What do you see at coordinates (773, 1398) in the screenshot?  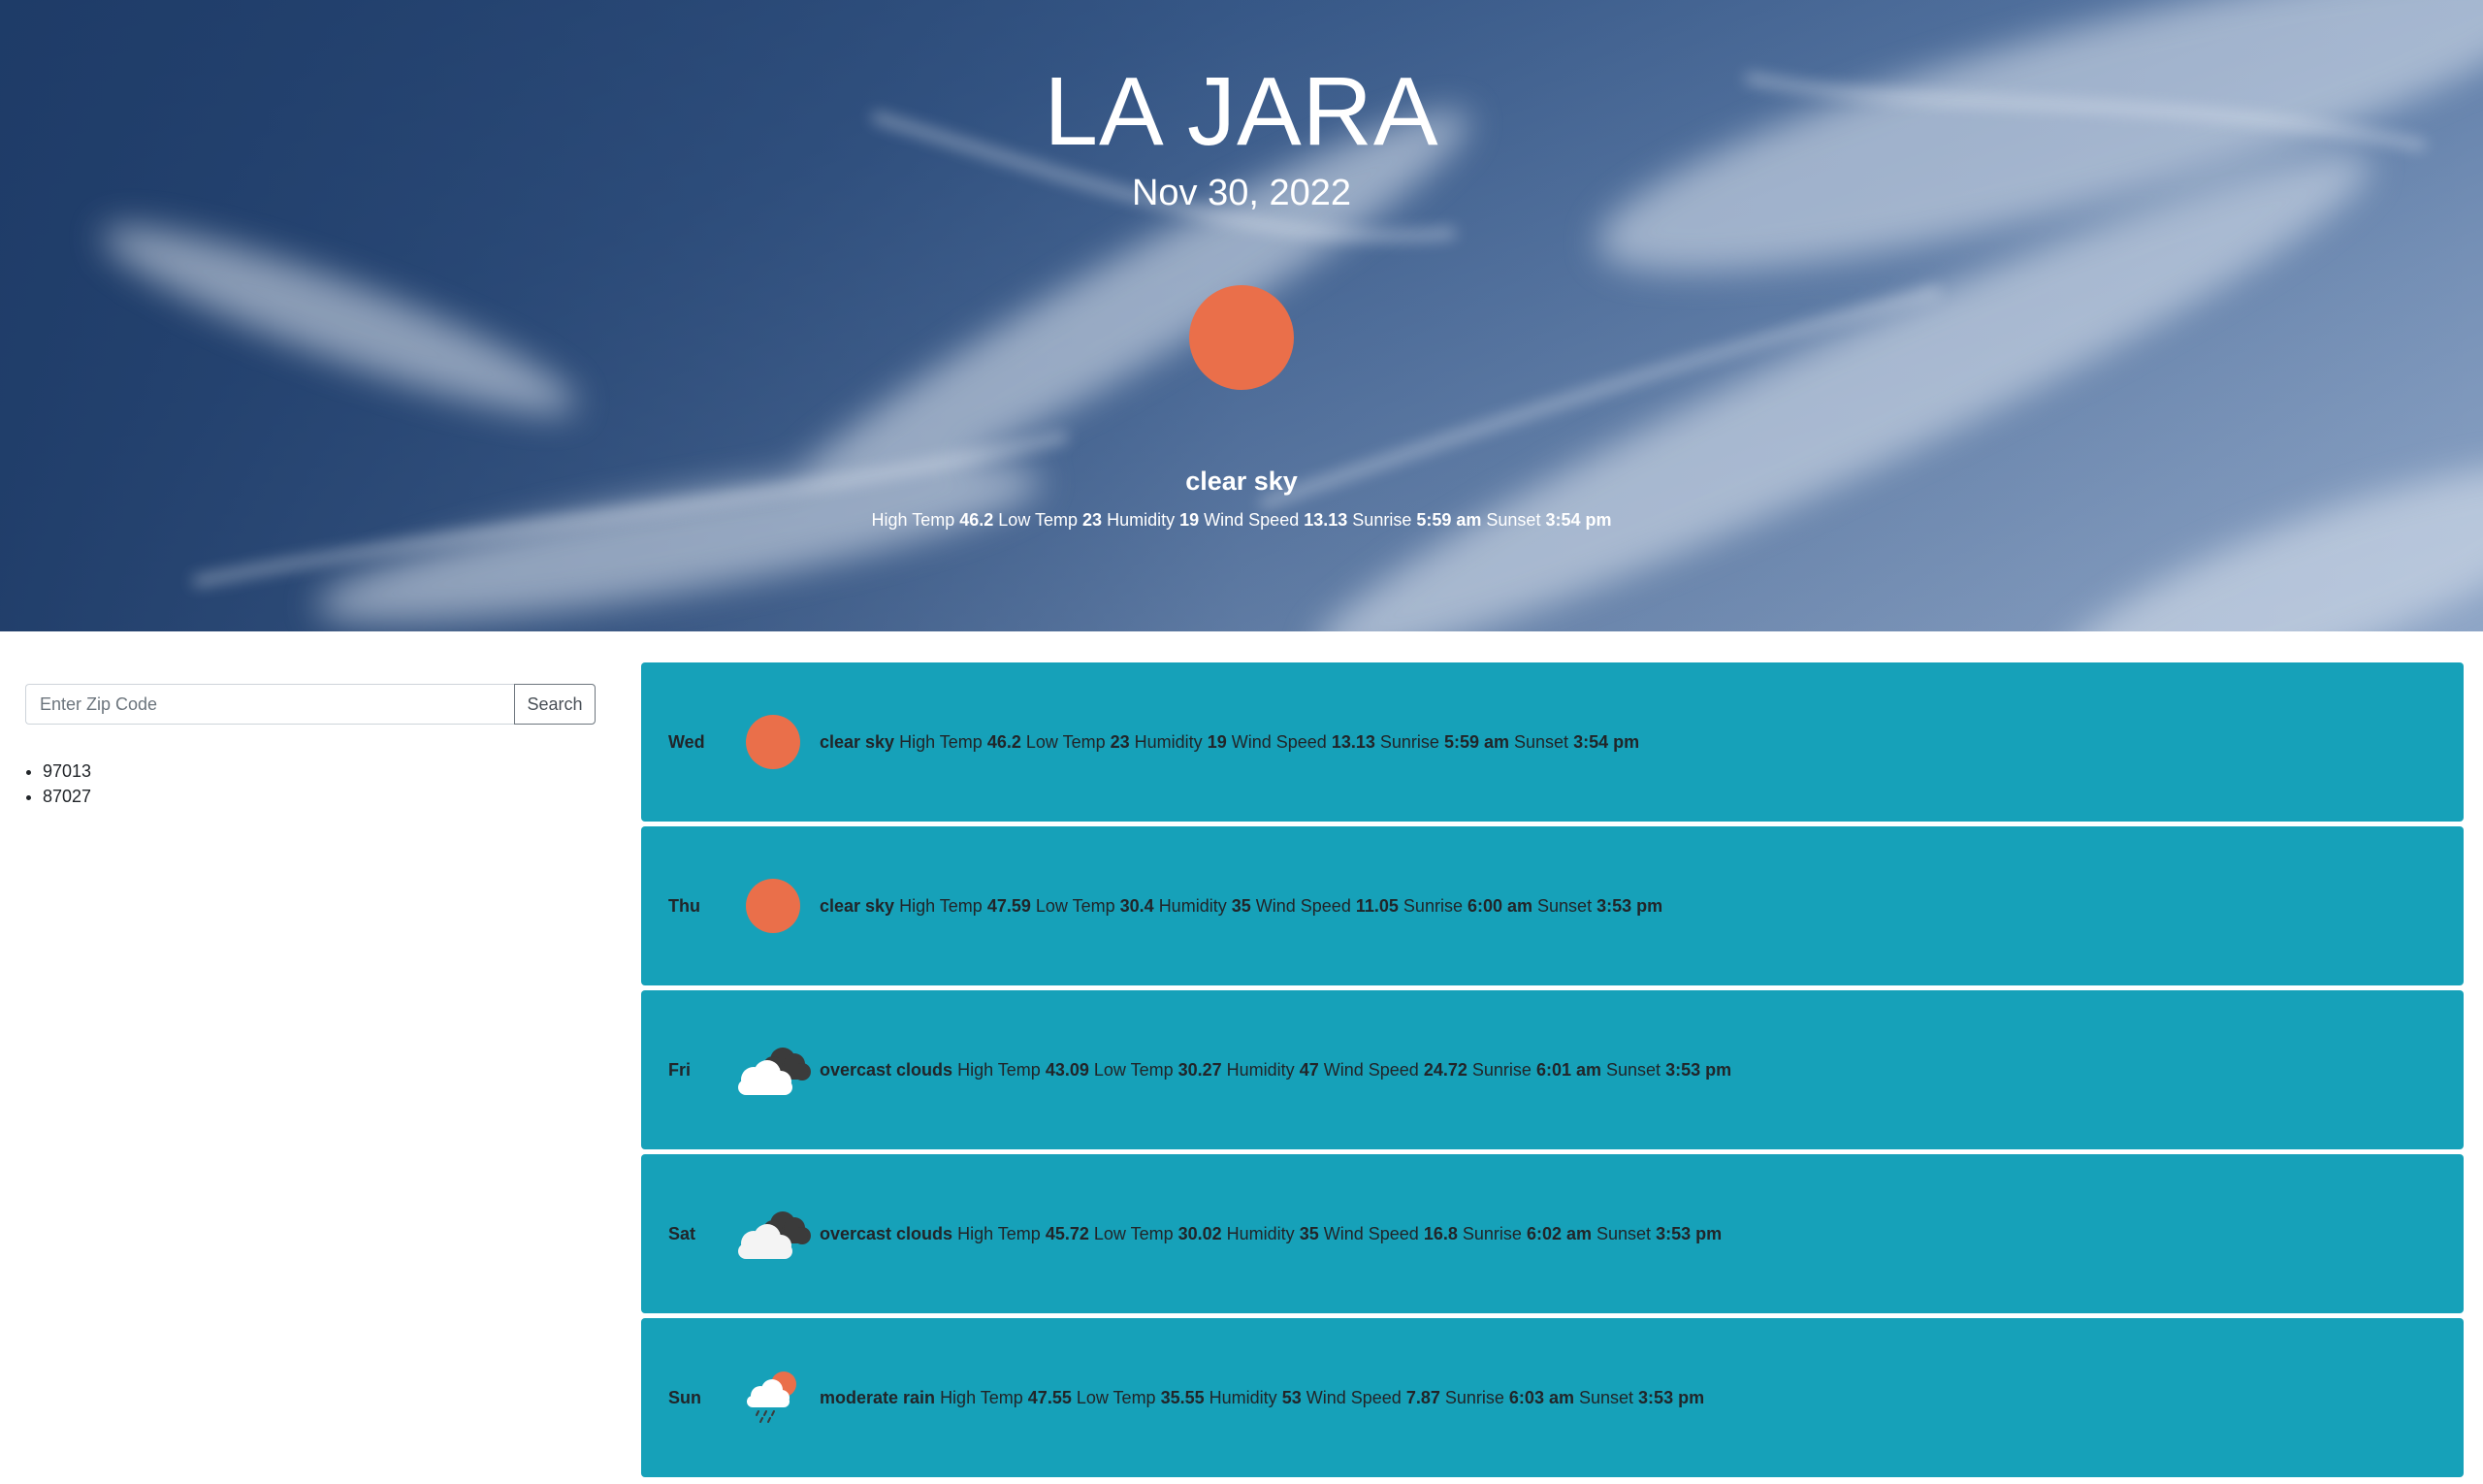 I see `rain-icon` at bounding box center [773, 1398].